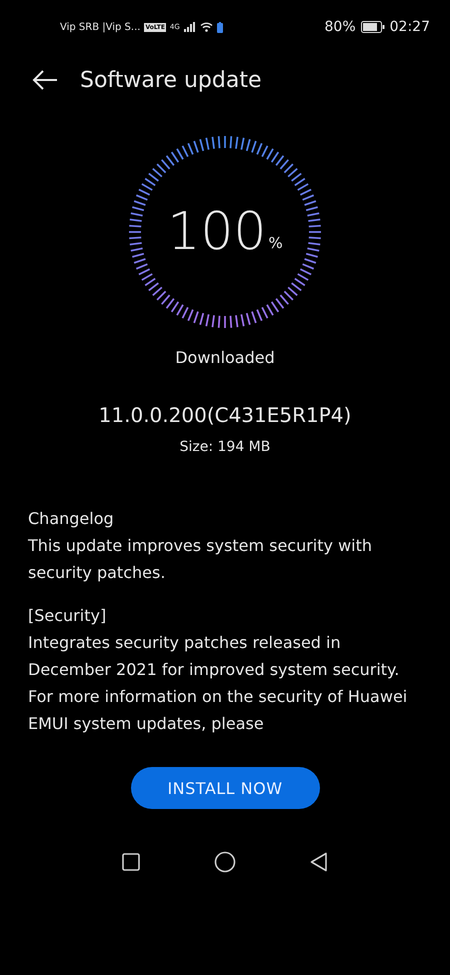  What do you see at coordinates (410, 27) in the screenshot?
I see `clock: 02:27` at bounding box center [410, 27].